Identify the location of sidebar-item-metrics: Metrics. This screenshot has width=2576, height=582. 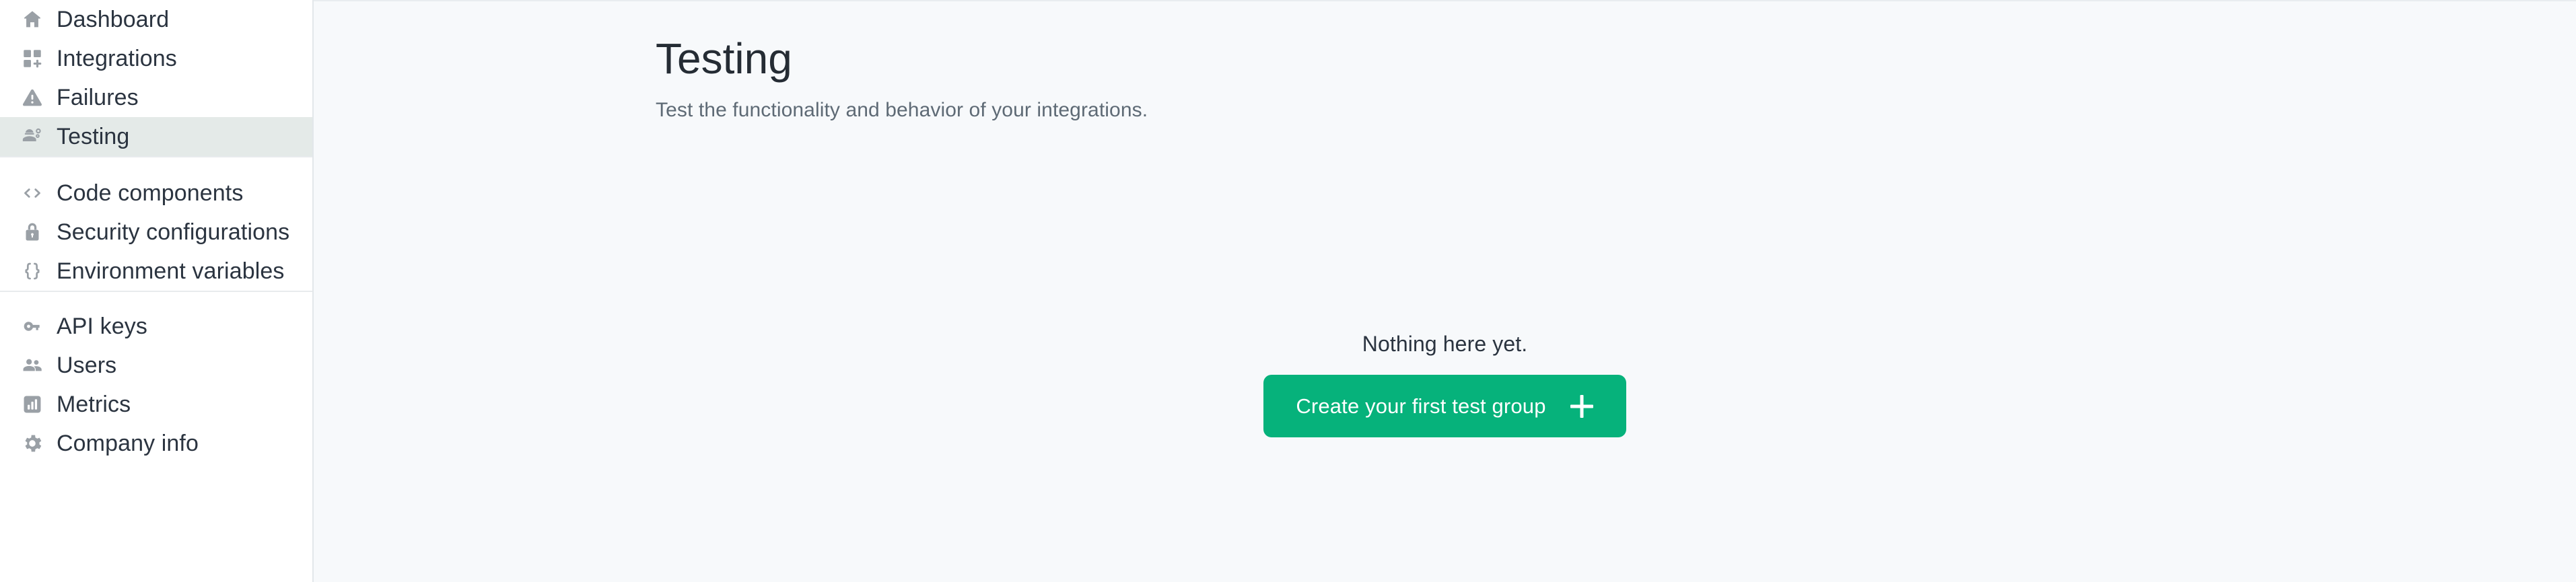
(156, 404).